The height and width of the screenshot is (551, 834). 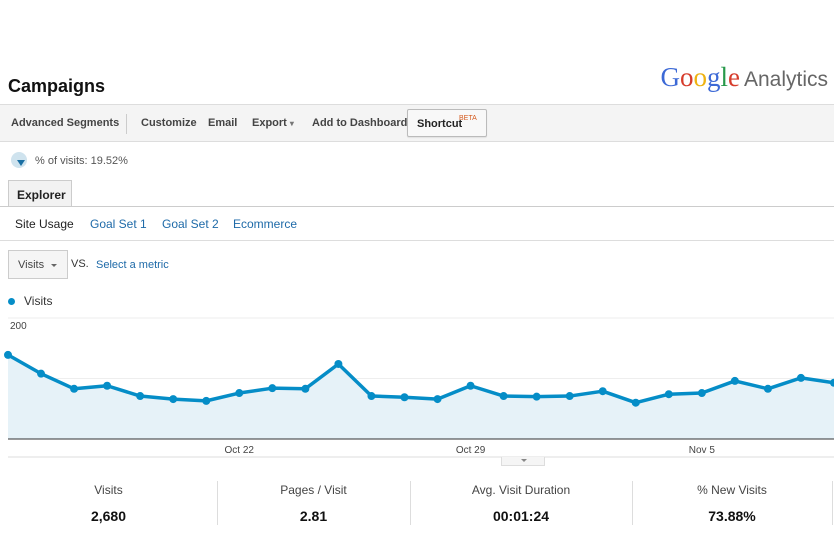 I want to click on metric-dropdown: Visits, so click(x=38, y=264).